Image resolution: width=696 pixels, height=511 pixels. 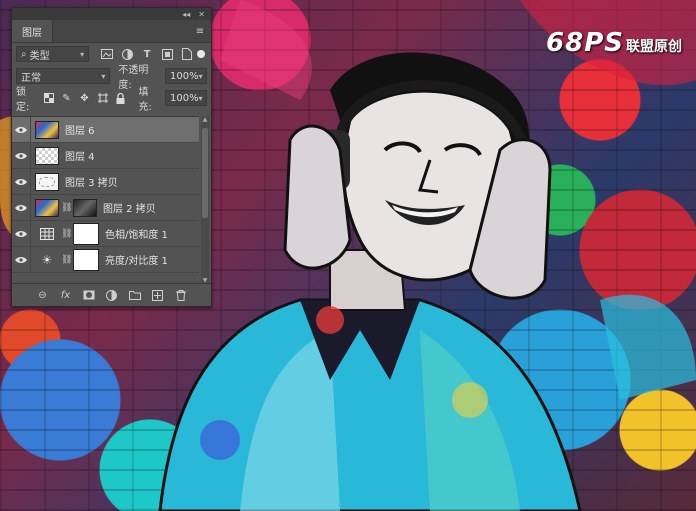 I want to click on watermark-logo: 68PS, so click(x=585, y=43).